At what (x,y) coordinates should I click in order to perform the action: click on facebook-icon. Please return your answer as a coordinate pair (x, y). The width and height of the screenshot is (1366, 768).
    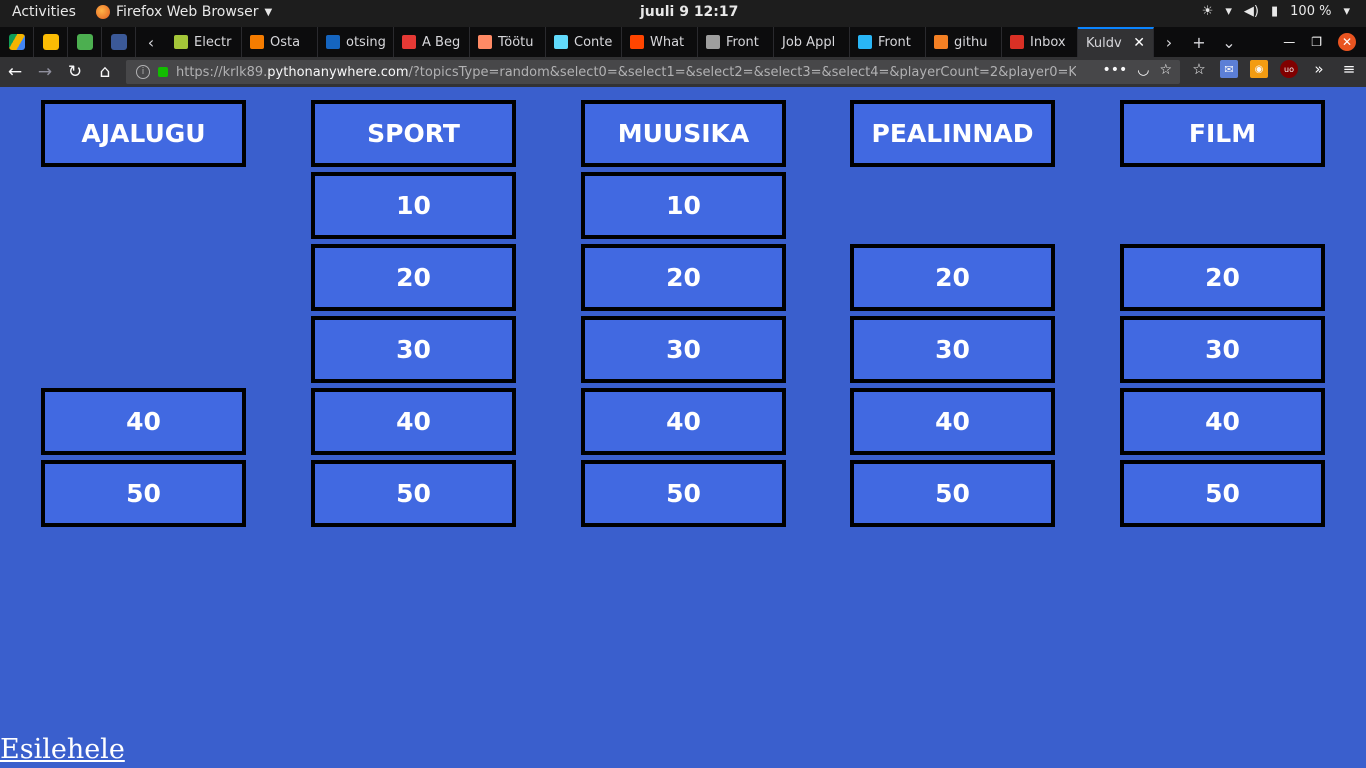
    Looking at the image, I should click on (118, 42).